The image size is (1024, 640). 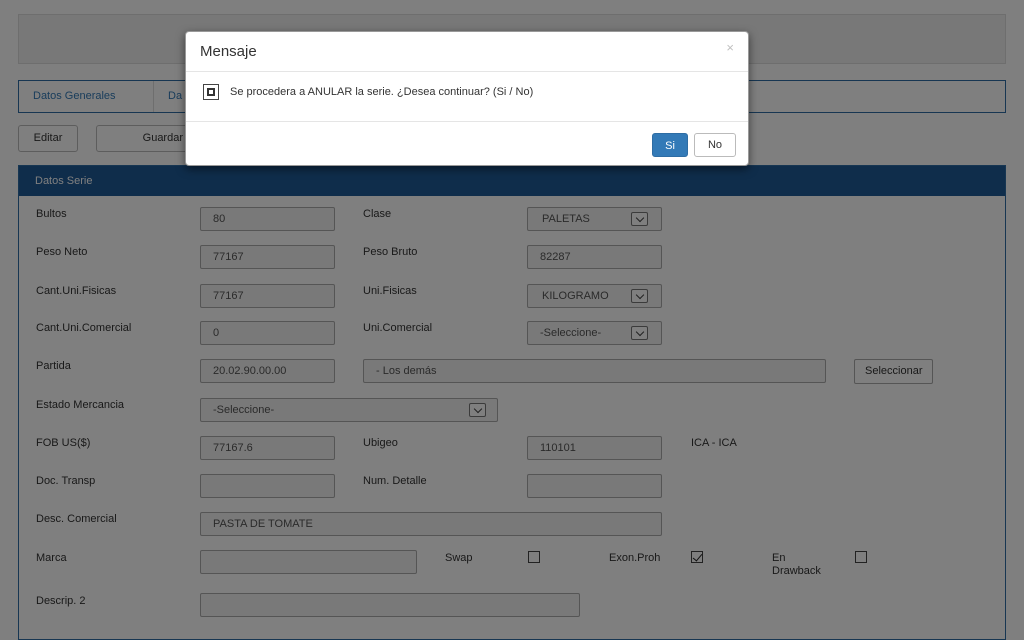 What do you see at coordinates (211, 92) in the screenshot?
I see `warning-message-icon` at bounding box center [211, 92].